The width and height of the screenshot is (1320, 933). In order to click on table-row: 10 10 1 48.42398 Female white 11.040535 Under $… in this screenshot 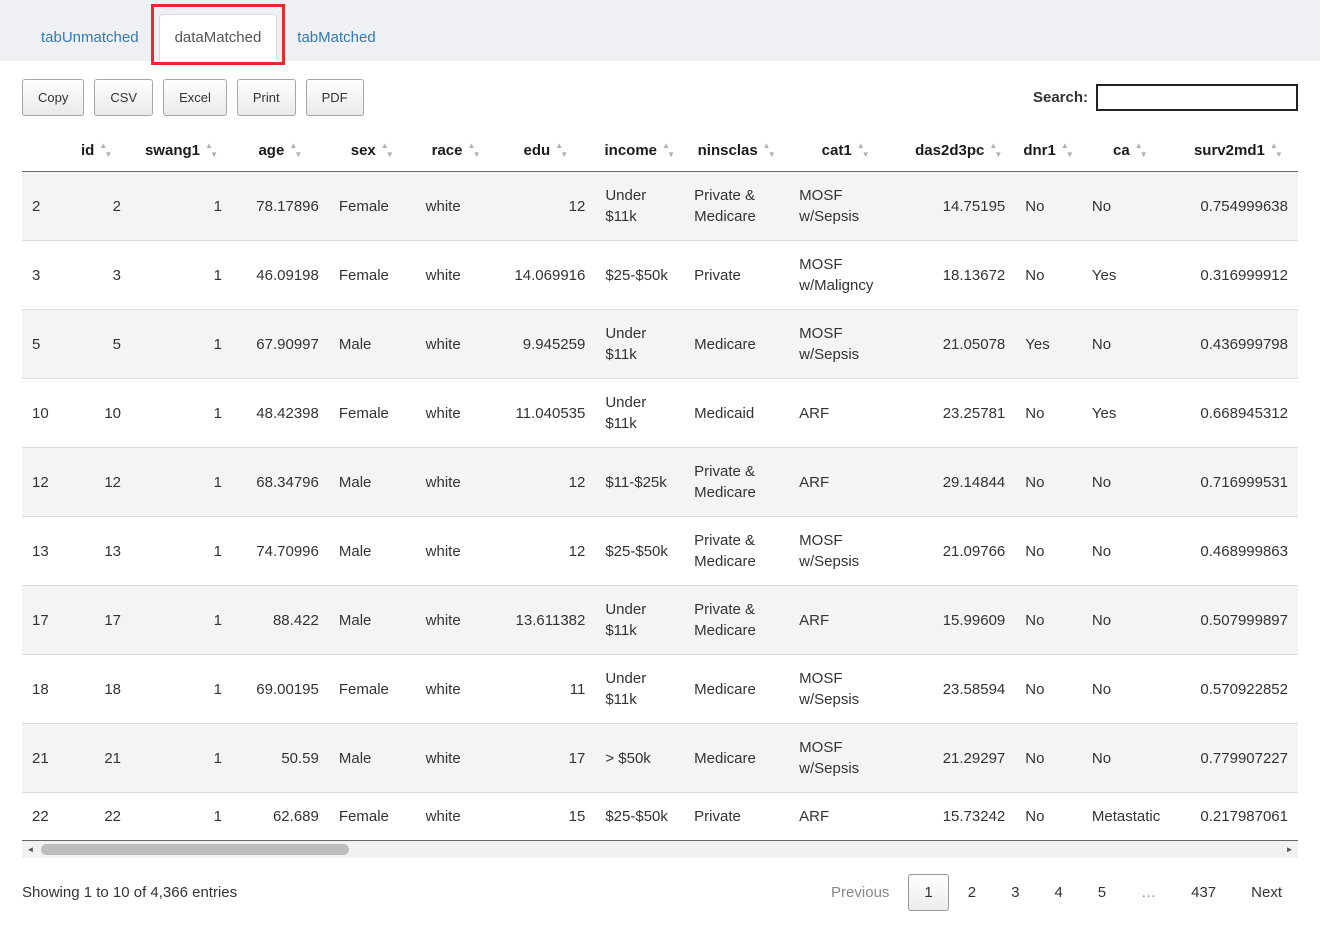, I will do `click(660, 413)`.